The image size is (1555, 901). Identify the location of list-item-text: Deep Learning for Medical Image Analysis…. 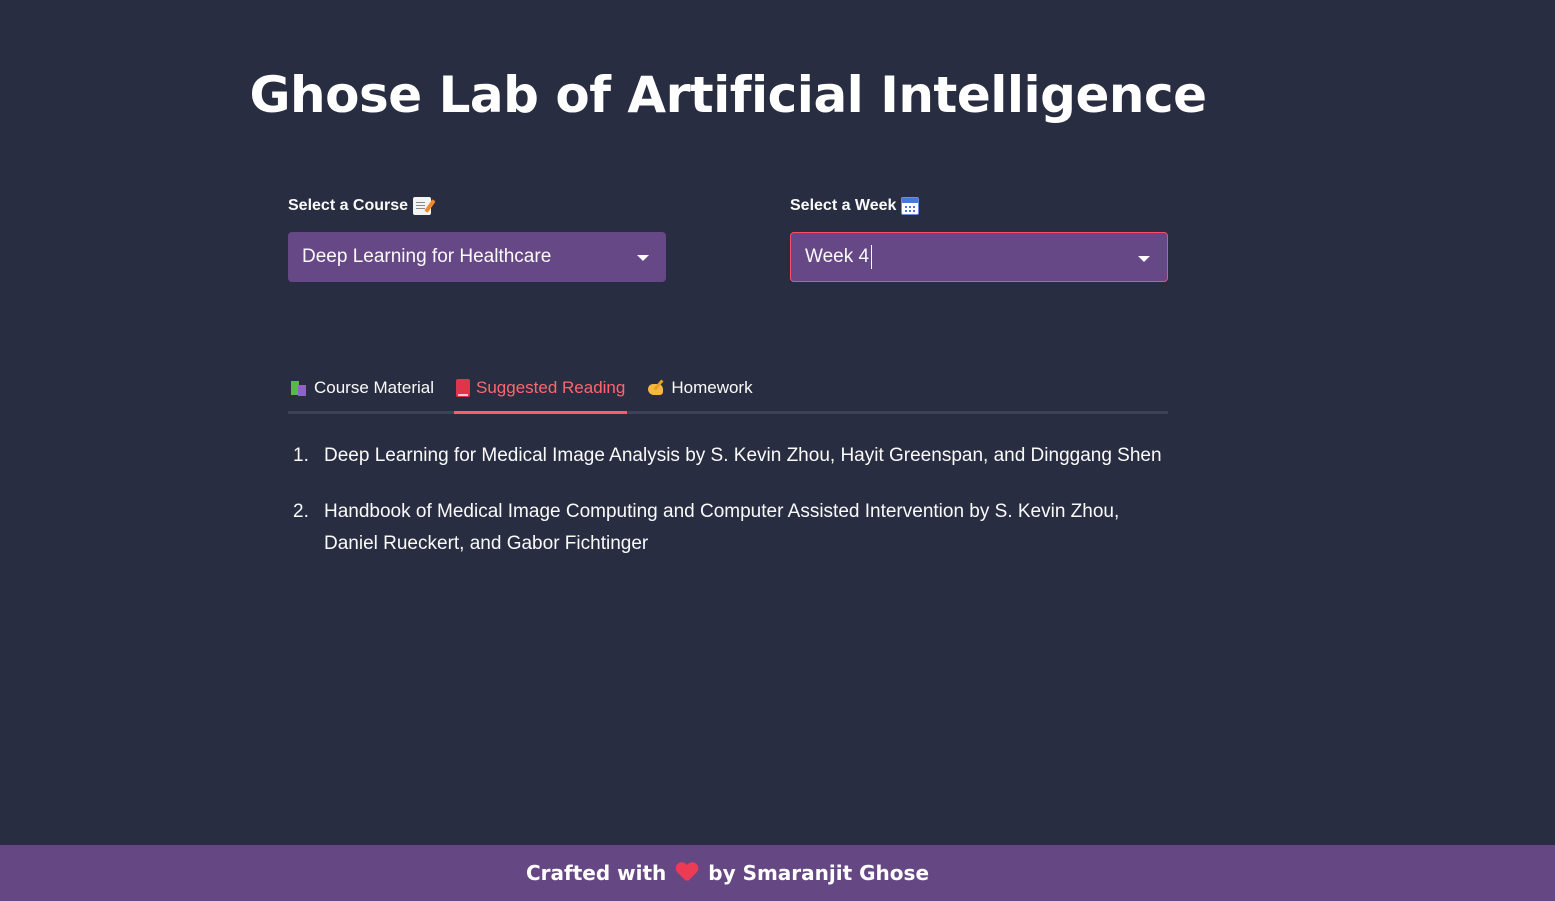
(743, 455).